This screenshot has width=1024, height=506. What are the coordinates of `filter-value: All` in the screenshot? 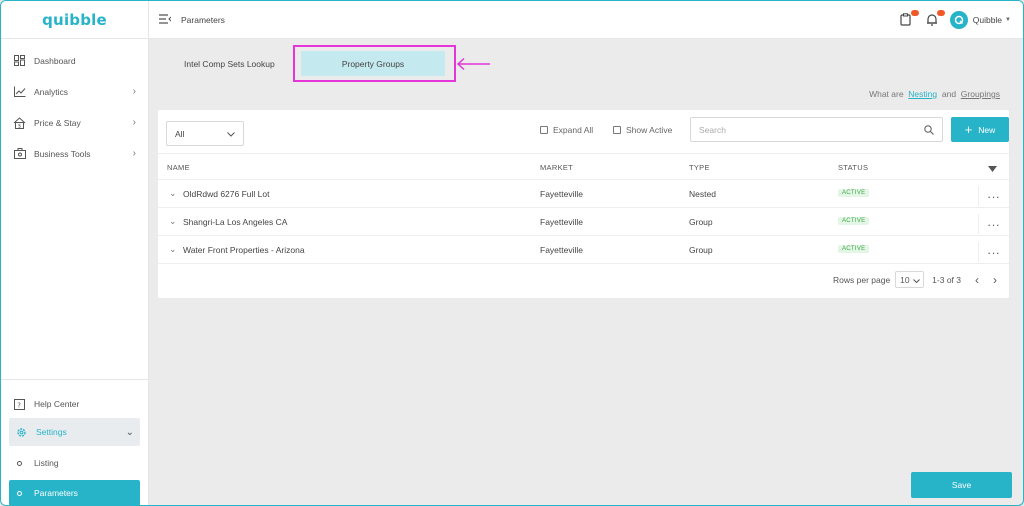 It's located at (180, 133).